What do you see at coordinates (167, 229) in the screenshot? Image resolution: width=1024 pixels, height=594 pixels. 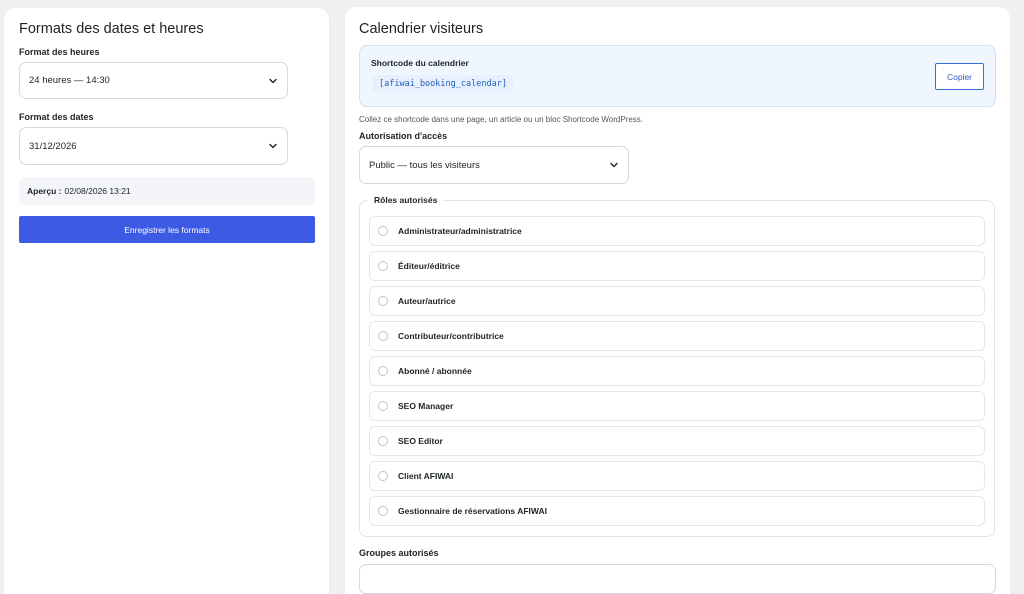 I see `save-formats-button: Enregistrer les formats` at bounding box center [167, 229].